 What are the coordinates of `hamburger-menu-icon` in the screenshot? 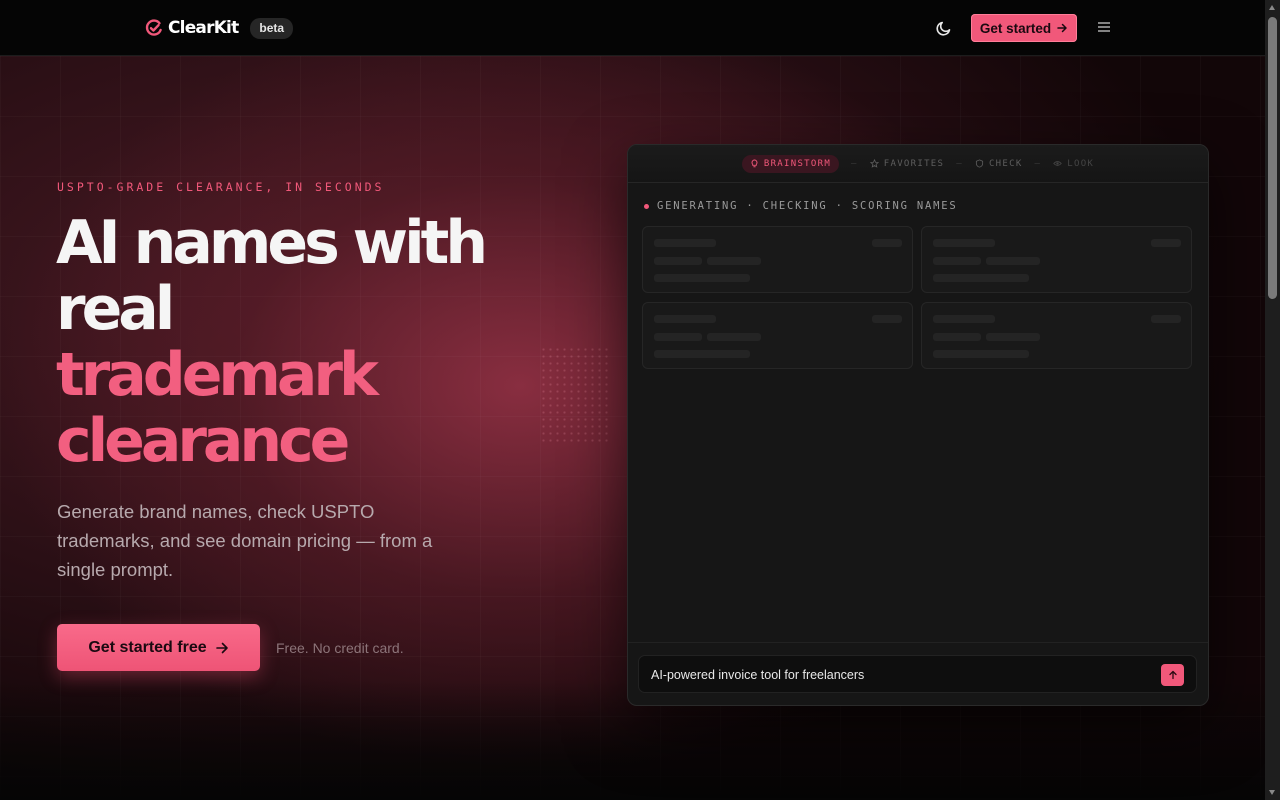 It's located at (1104, 27).